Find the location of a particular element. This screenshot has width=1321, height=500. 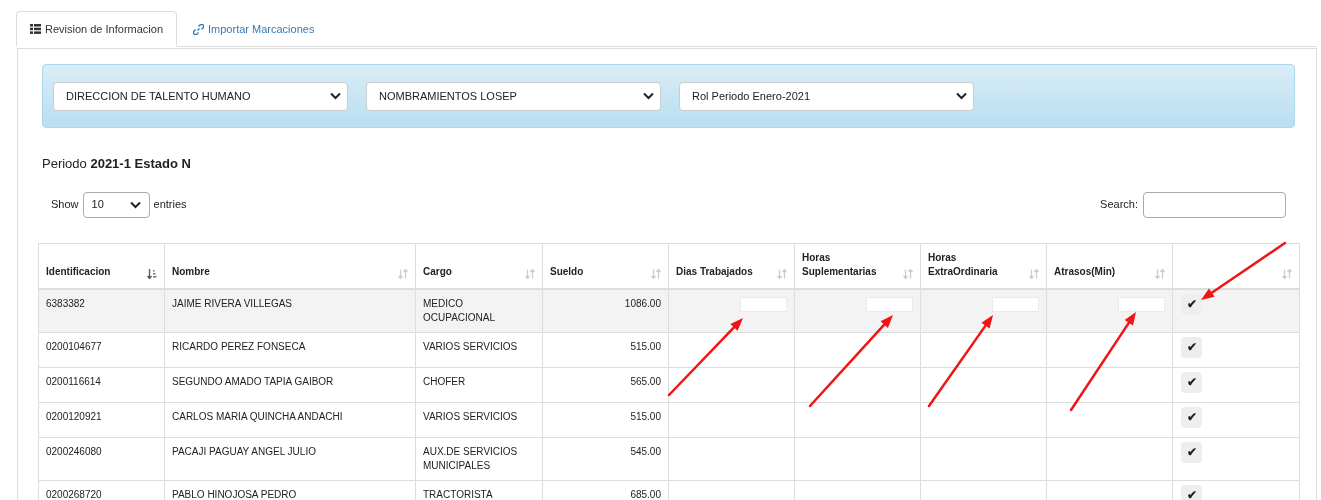

table-cell-text: 1086.00 is located at coordinates (642, 304).